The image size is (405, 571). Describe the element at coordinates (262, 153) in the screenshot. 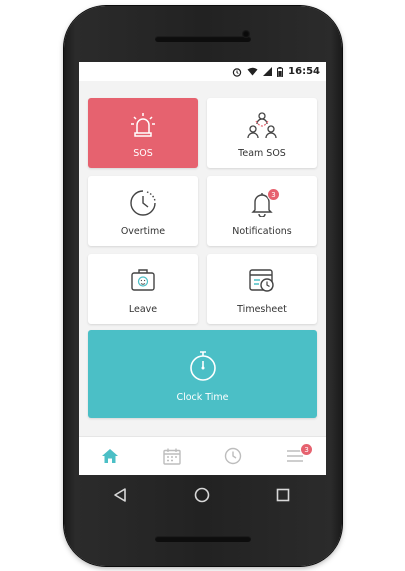

I see `team-sos-label: Team SOS` at that location.